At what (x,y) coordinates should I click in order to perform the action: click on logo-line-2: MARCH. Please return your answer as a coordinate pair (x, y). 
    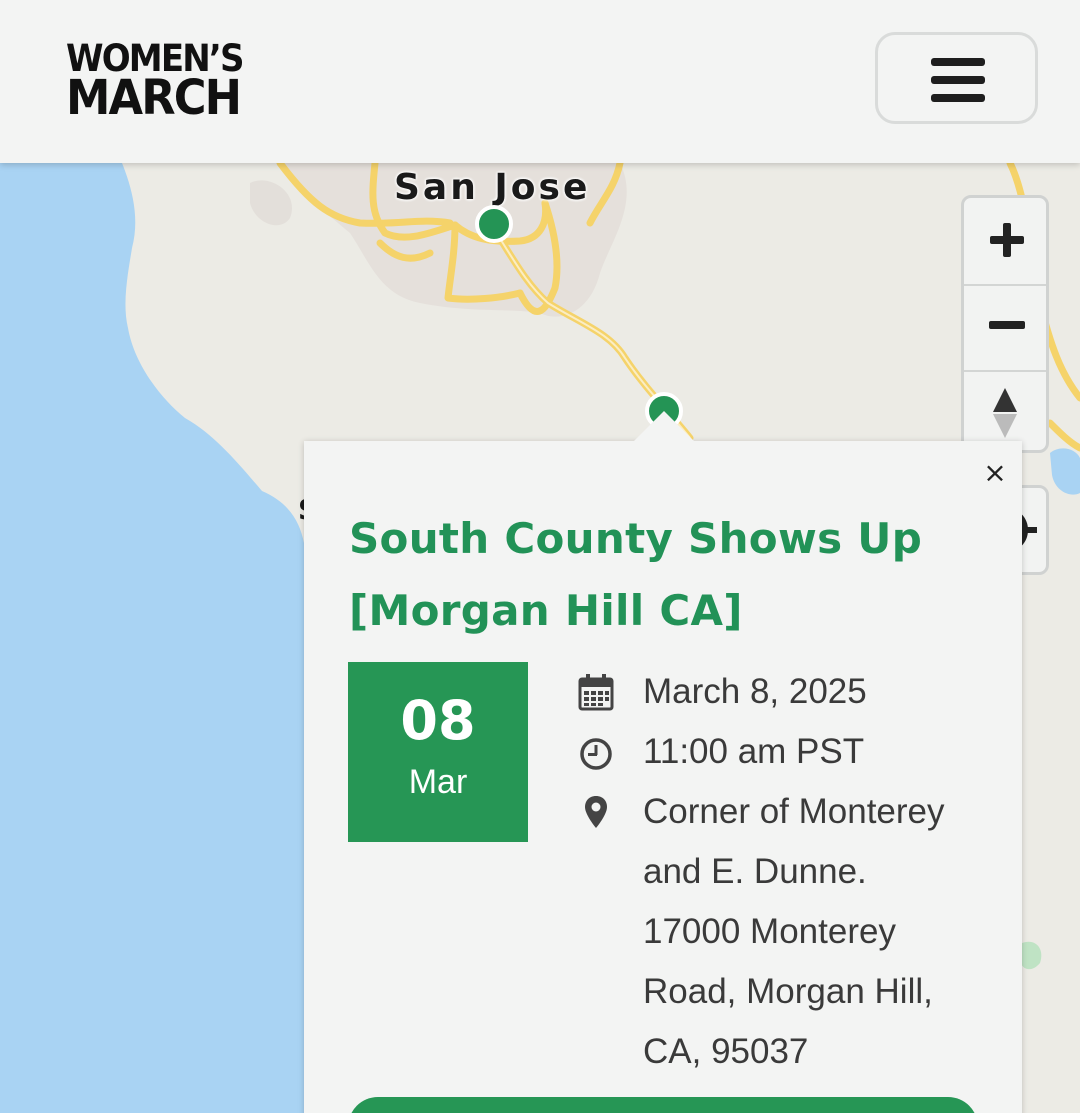
    Looking at the image, I should click on (154, 98).